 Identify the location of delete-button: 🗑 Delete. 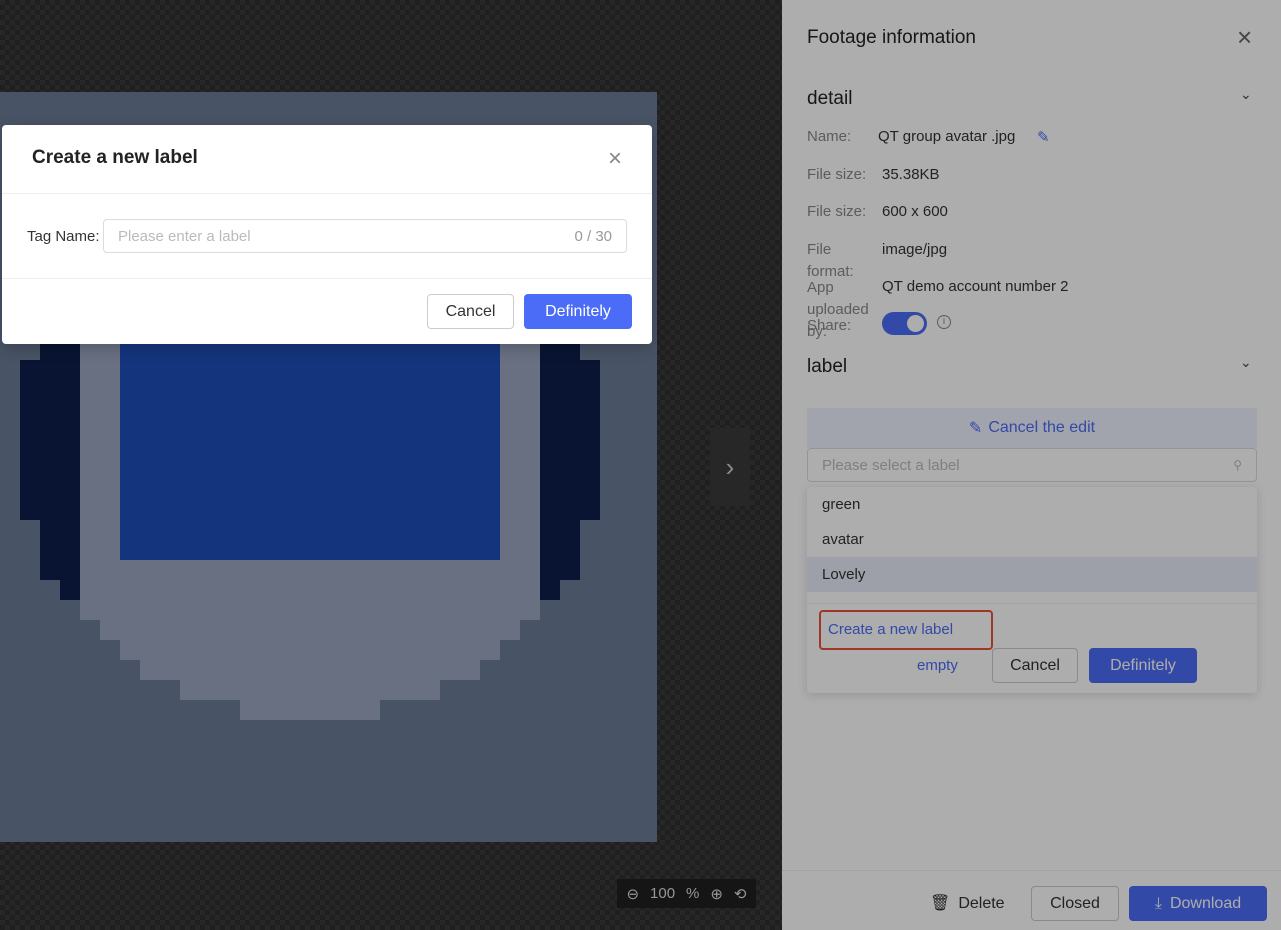
(967, 903).